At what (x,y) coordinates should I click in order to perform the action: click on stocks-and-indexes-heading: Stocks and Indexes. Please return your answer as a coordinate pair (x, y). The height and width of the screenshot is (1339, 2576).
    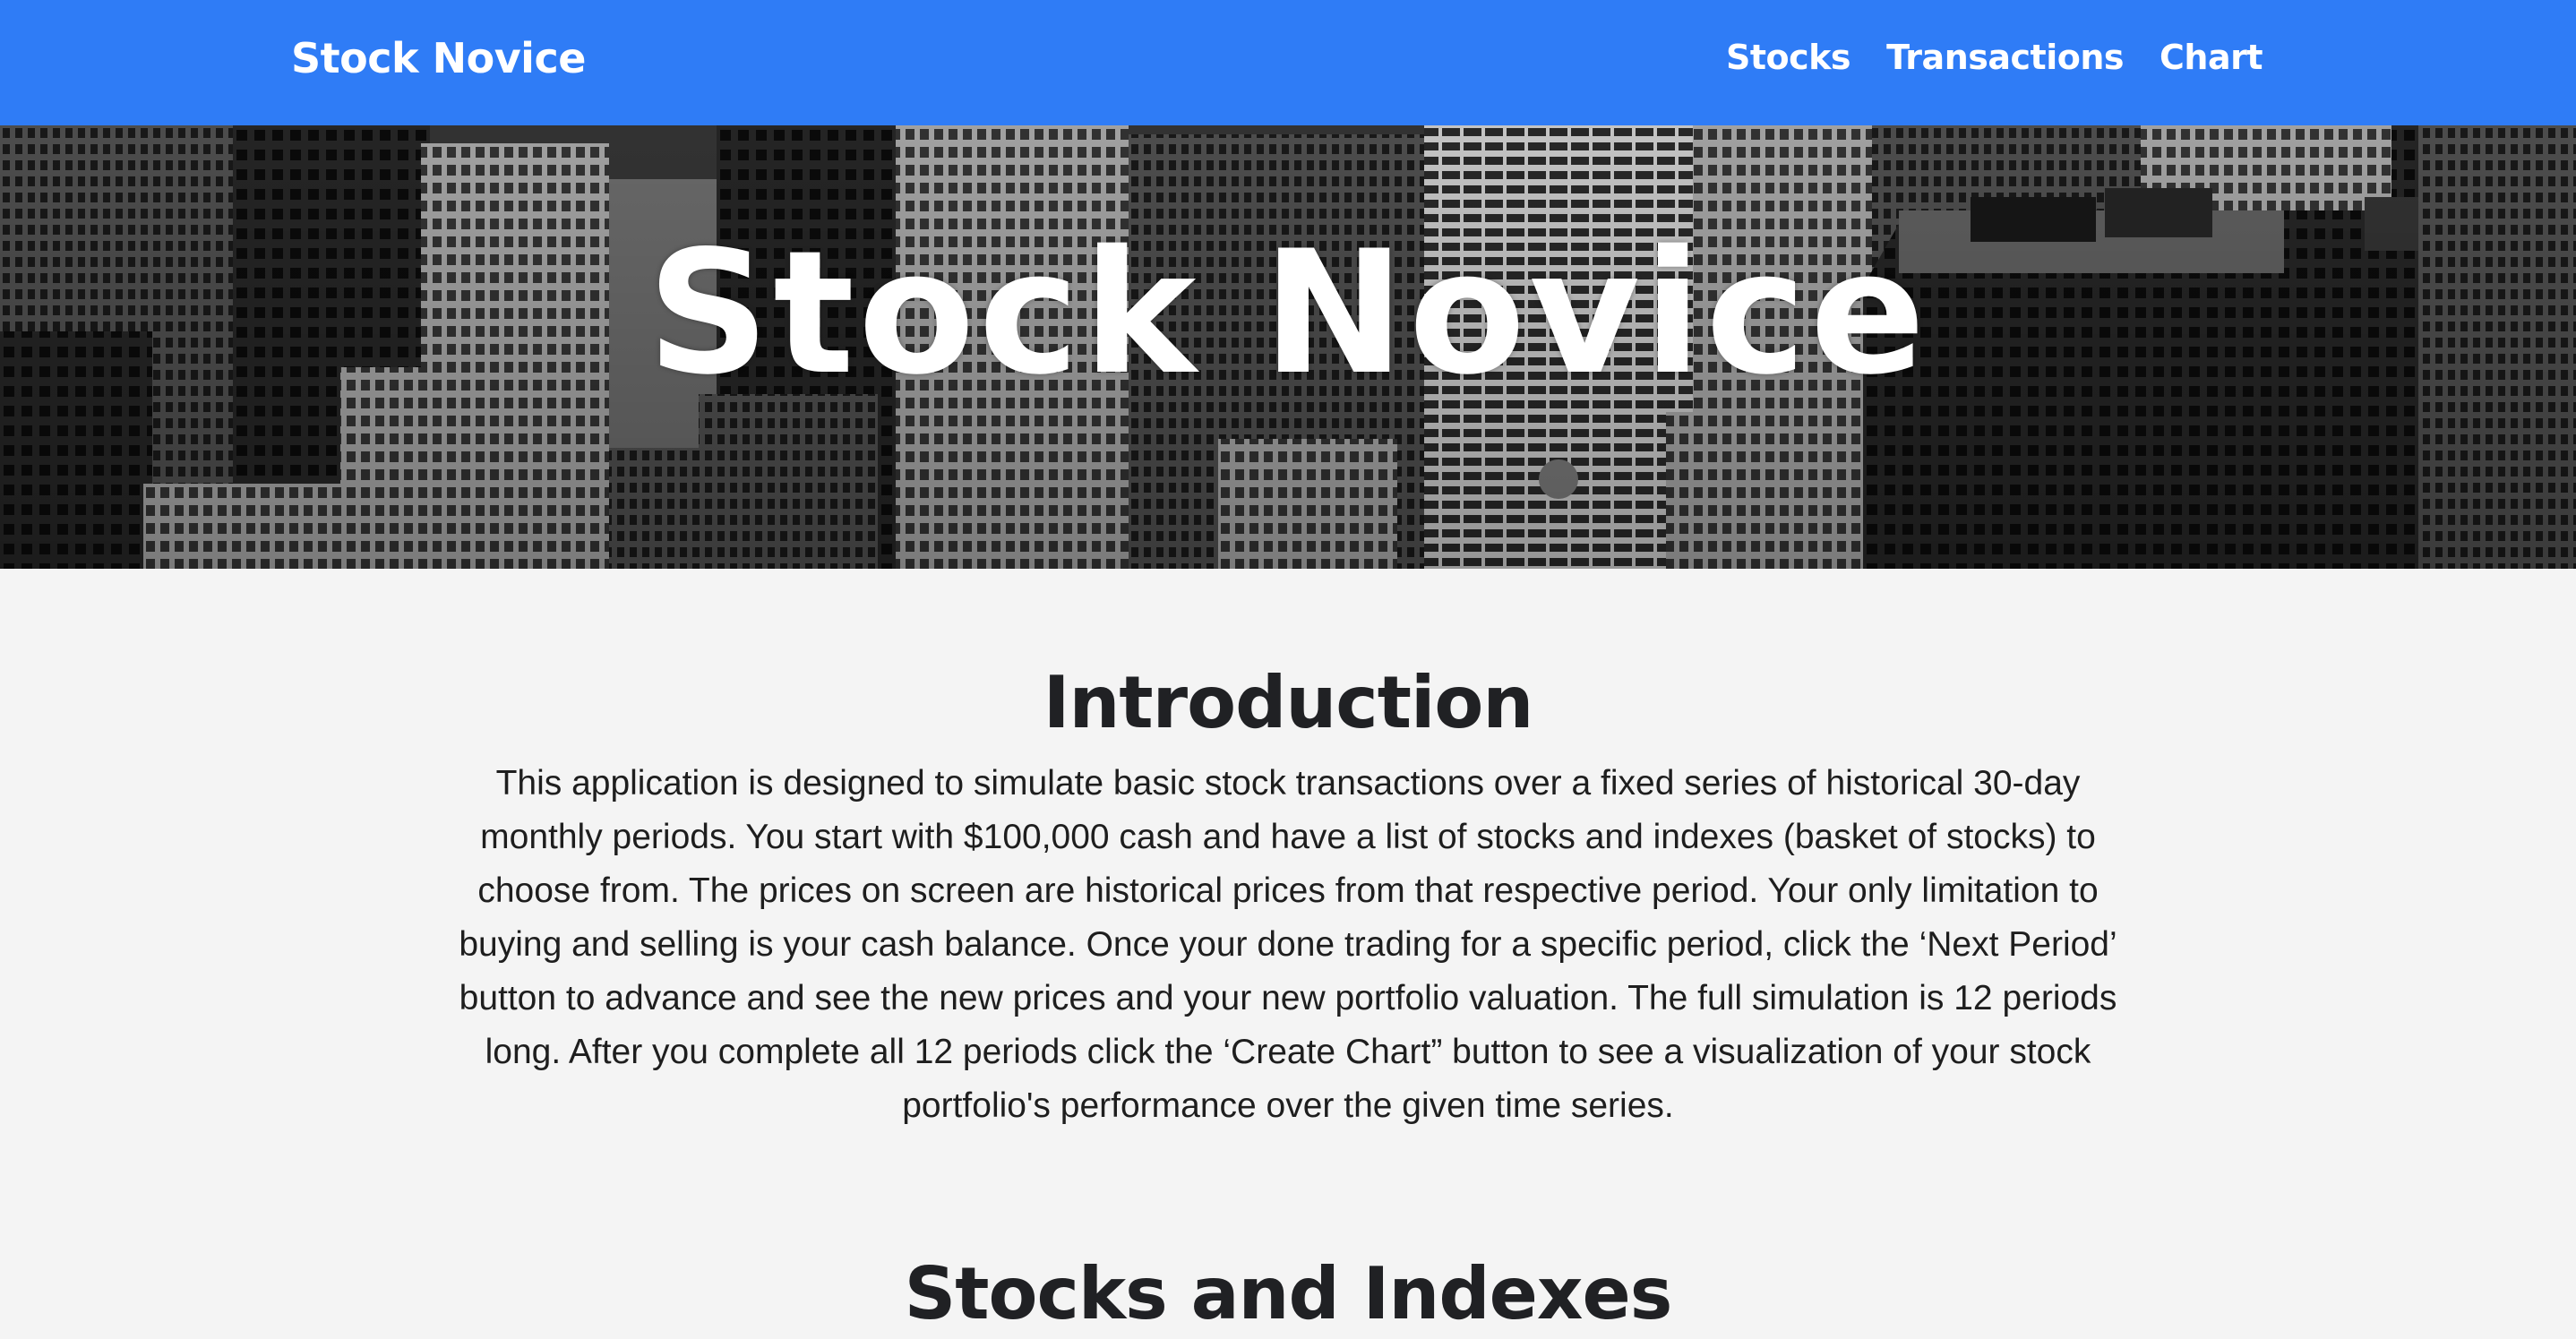
    Looking at the image, I should click on (1288, 1293).